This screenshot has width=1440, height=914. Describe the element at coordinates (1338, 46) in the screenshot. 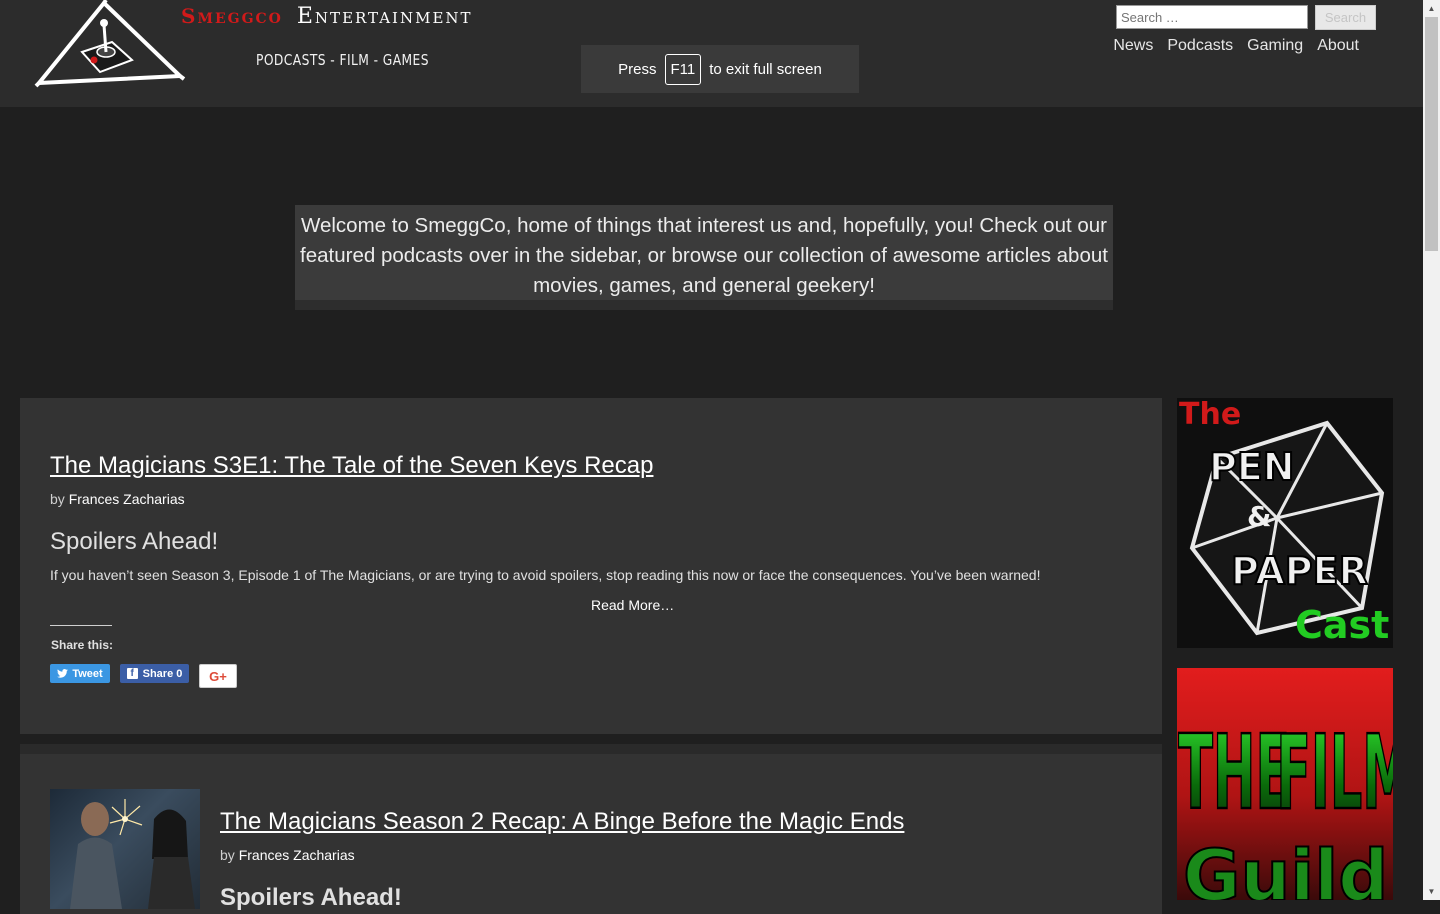

I see `nav-about: About` at that location.